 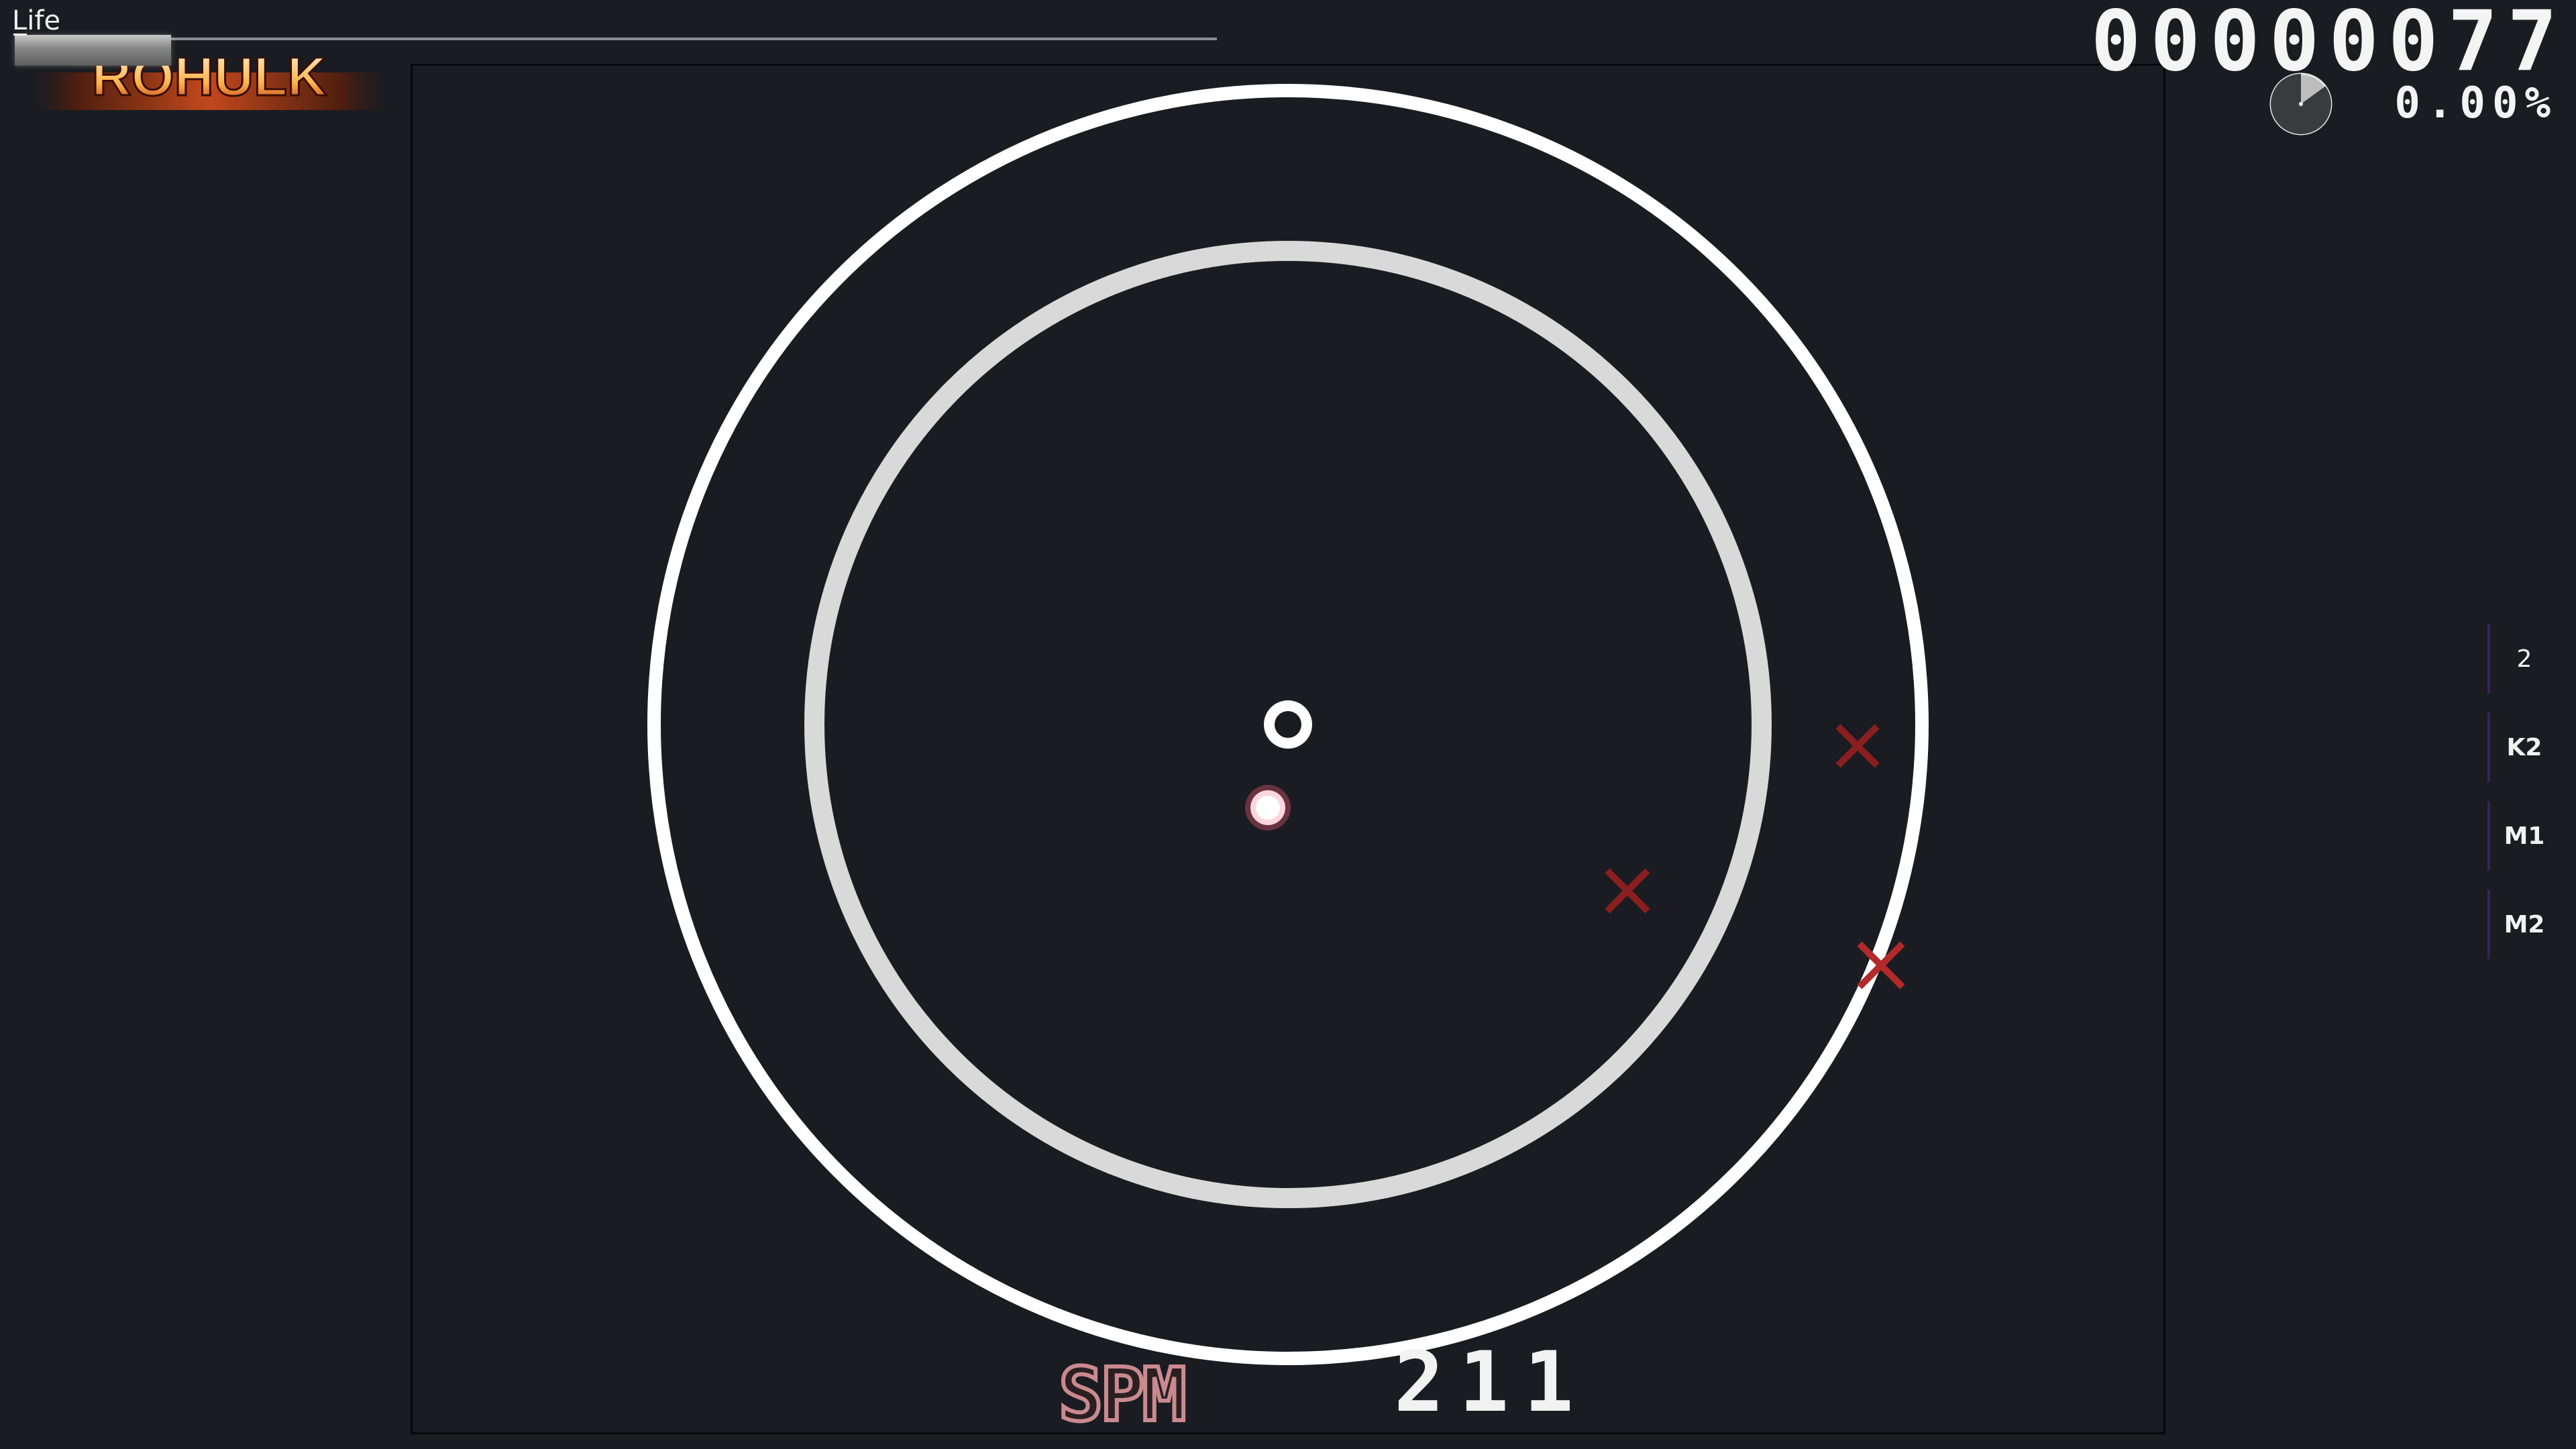 I want to click on spm-label: SPM, so click(x=1123, y=1395).